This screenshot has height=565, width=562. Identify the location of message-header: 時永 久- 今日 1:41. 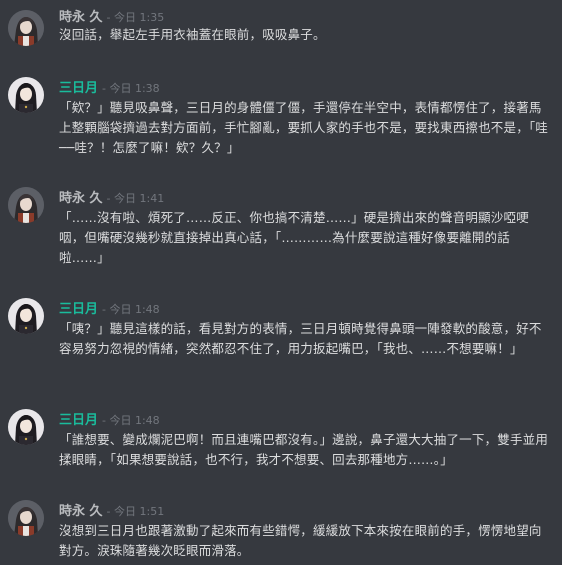
(112, 198).